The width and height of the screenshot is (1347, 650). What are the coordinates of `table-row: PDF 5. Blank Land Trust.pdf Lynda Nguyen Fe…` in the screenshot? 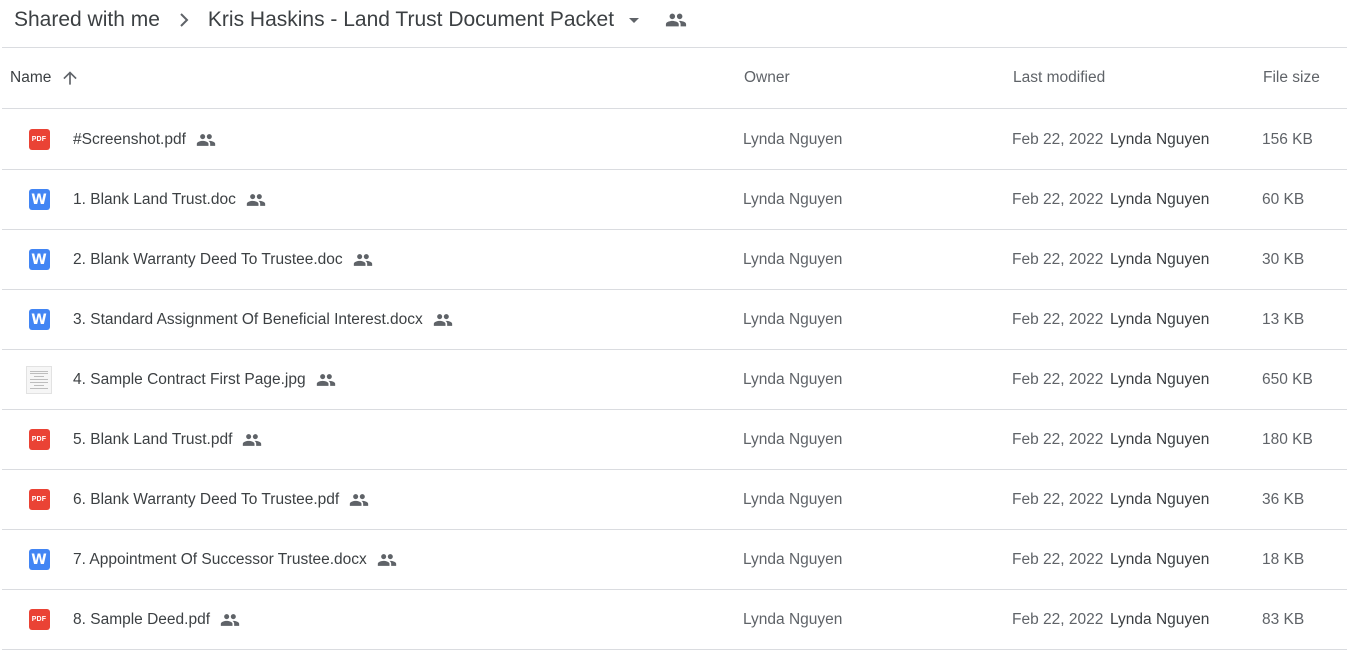 It's located at (674, 440).